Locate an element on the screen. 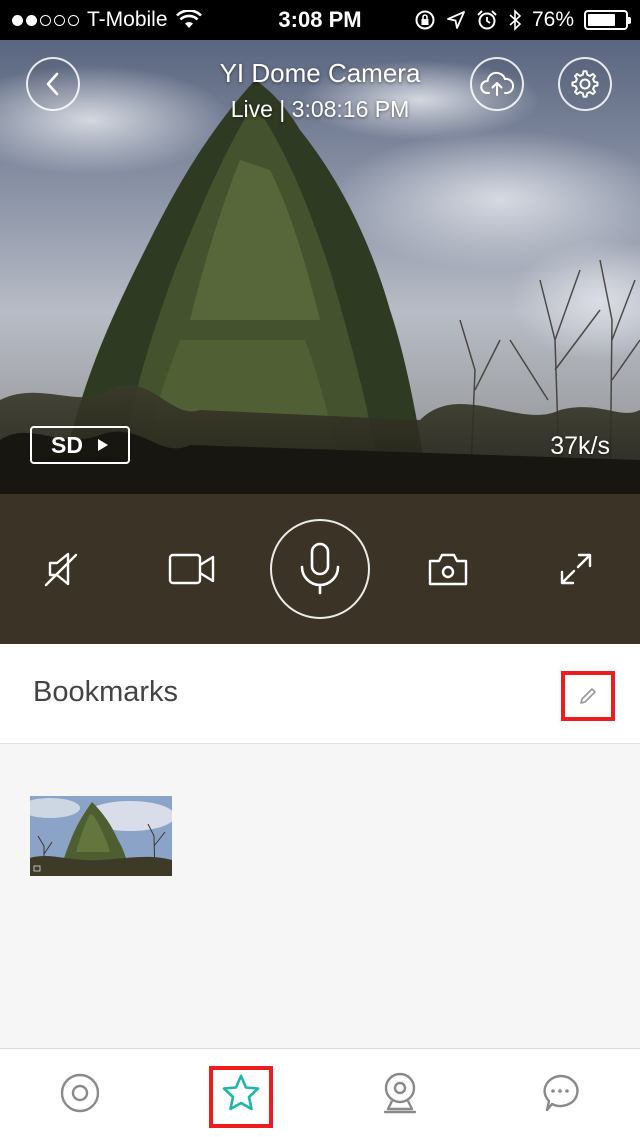  cloud-upload-button is located at coordinates (497, 84).